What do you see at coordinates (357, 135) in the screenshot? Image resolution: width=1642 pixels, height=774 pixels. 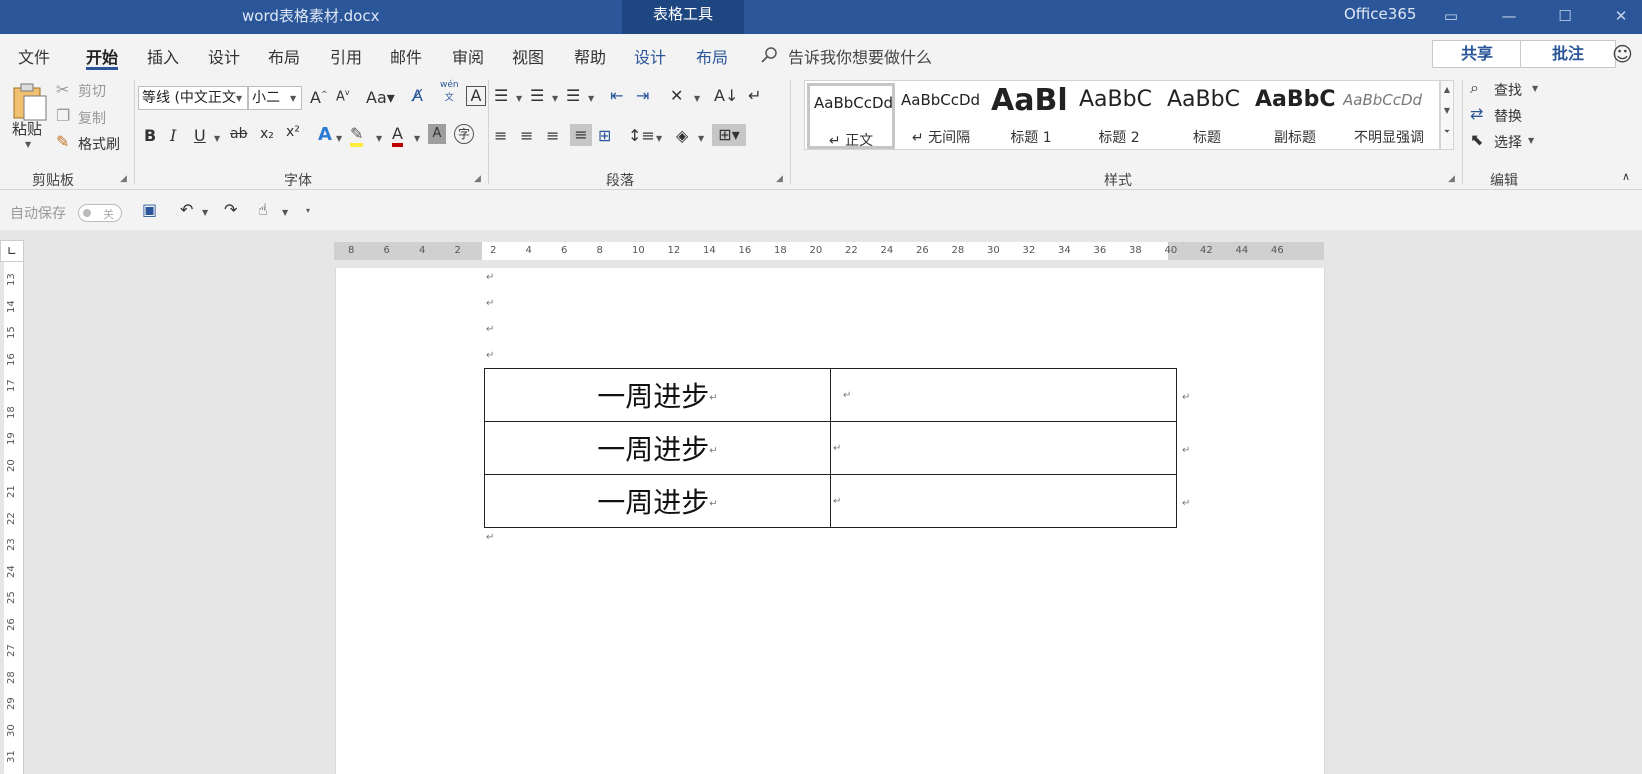 I see `highlight-color-icon: ✎` at bounding box center [357, 135].